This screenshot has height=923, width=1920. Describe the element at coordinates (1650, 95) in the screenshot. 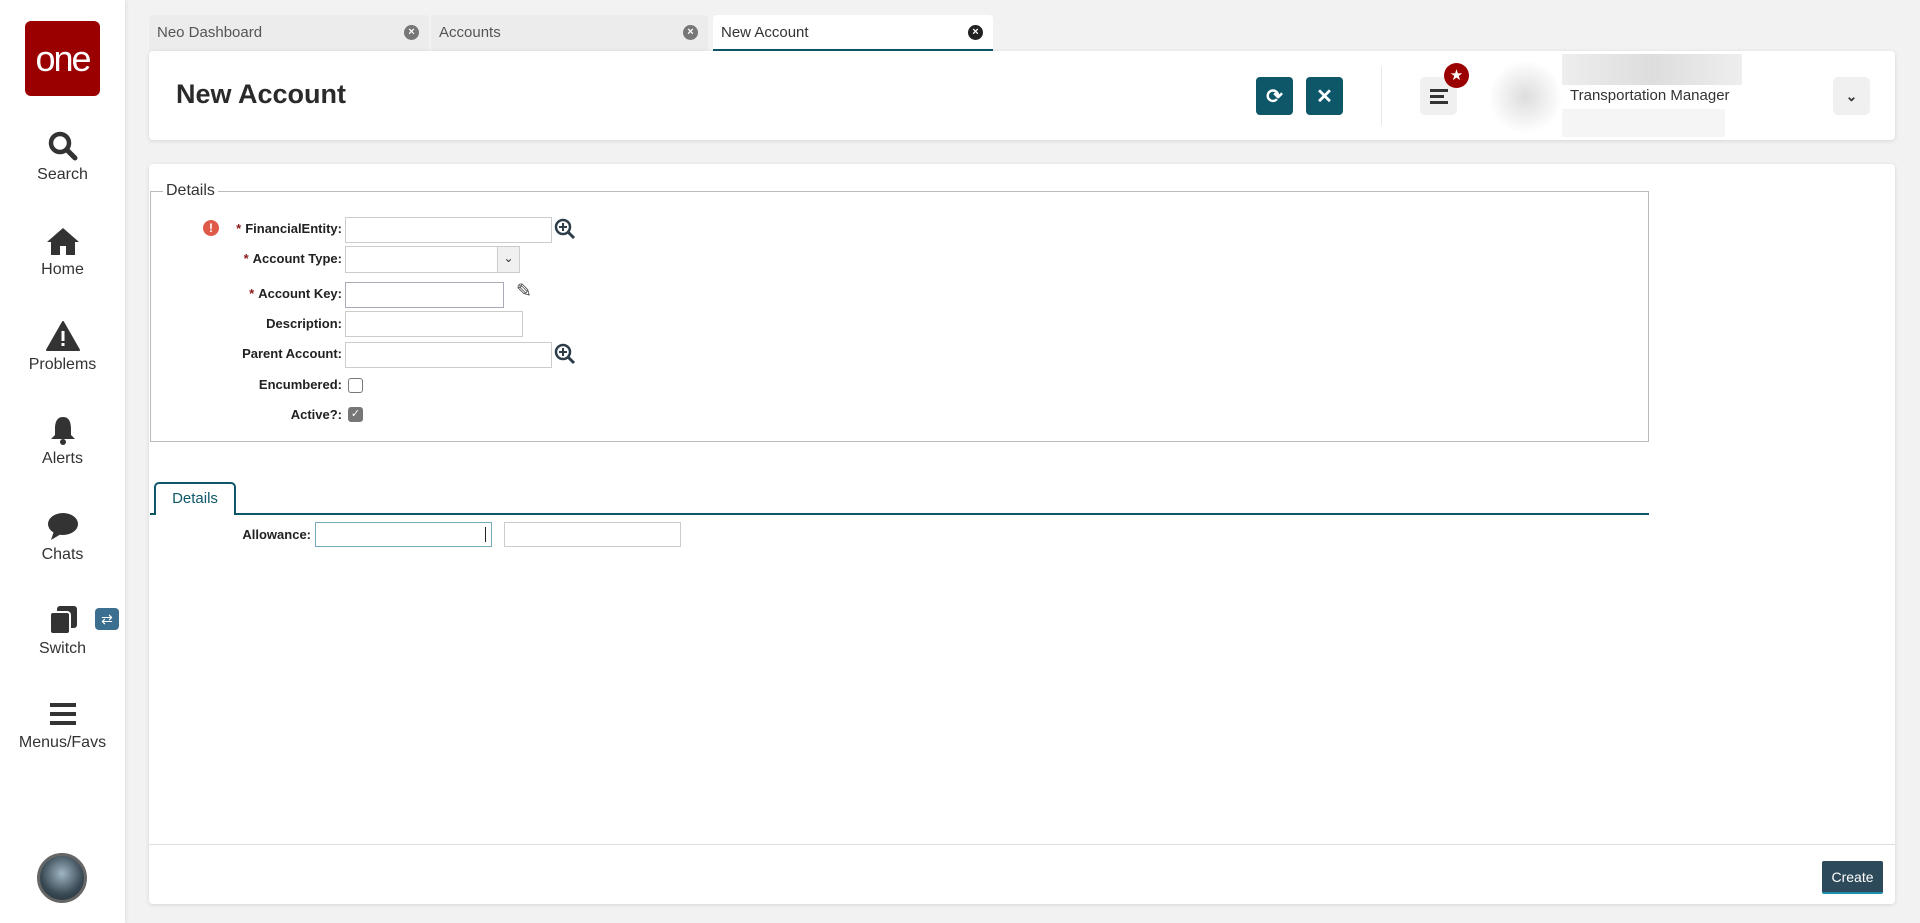

I see `user-role: Transportation Manager` at that location.